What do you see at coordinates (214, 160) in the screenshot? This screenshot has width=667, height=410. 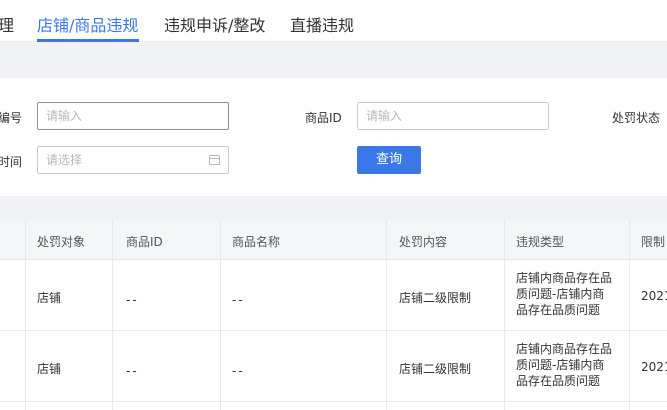 I see `calendar-icon` at bounding box center [214, 160].